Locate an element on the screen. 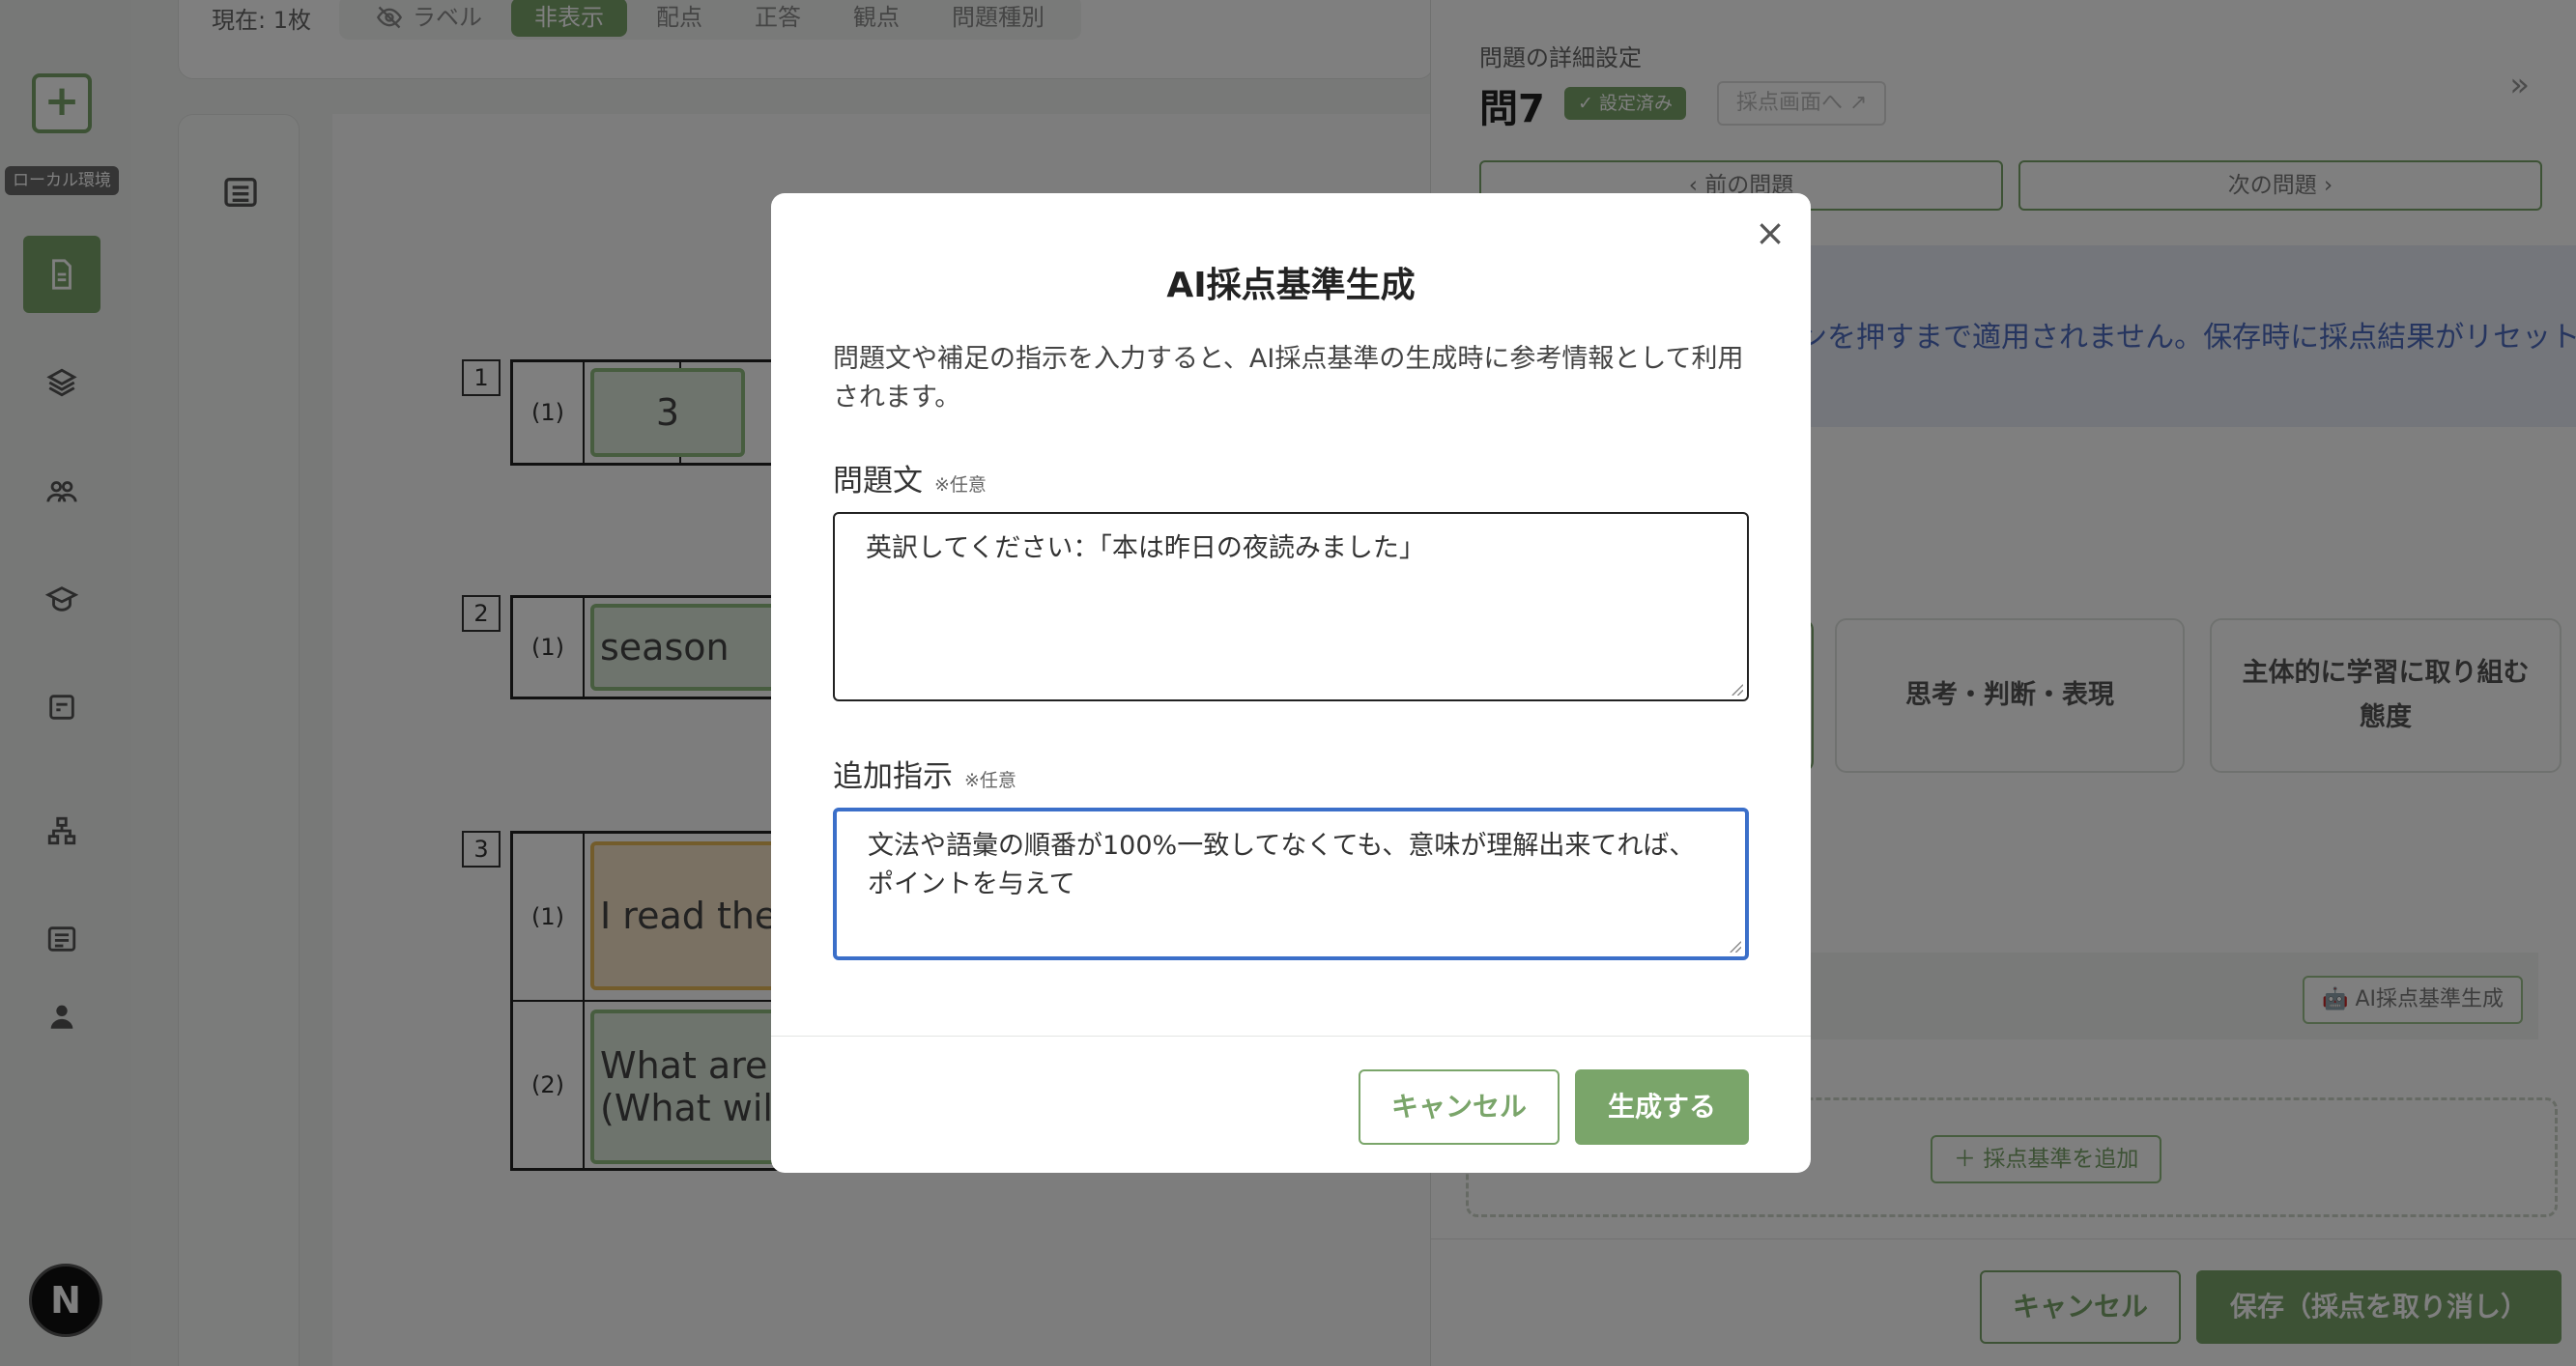  question-text-label-text: 問題文 is located at coordinates (878, 481).